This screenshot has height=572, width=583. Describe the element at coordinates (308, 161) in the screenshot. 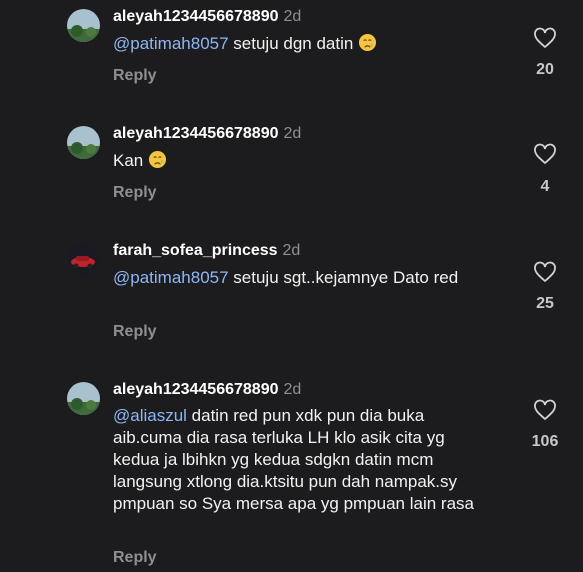

I see `comment-text: Kan` at that location.